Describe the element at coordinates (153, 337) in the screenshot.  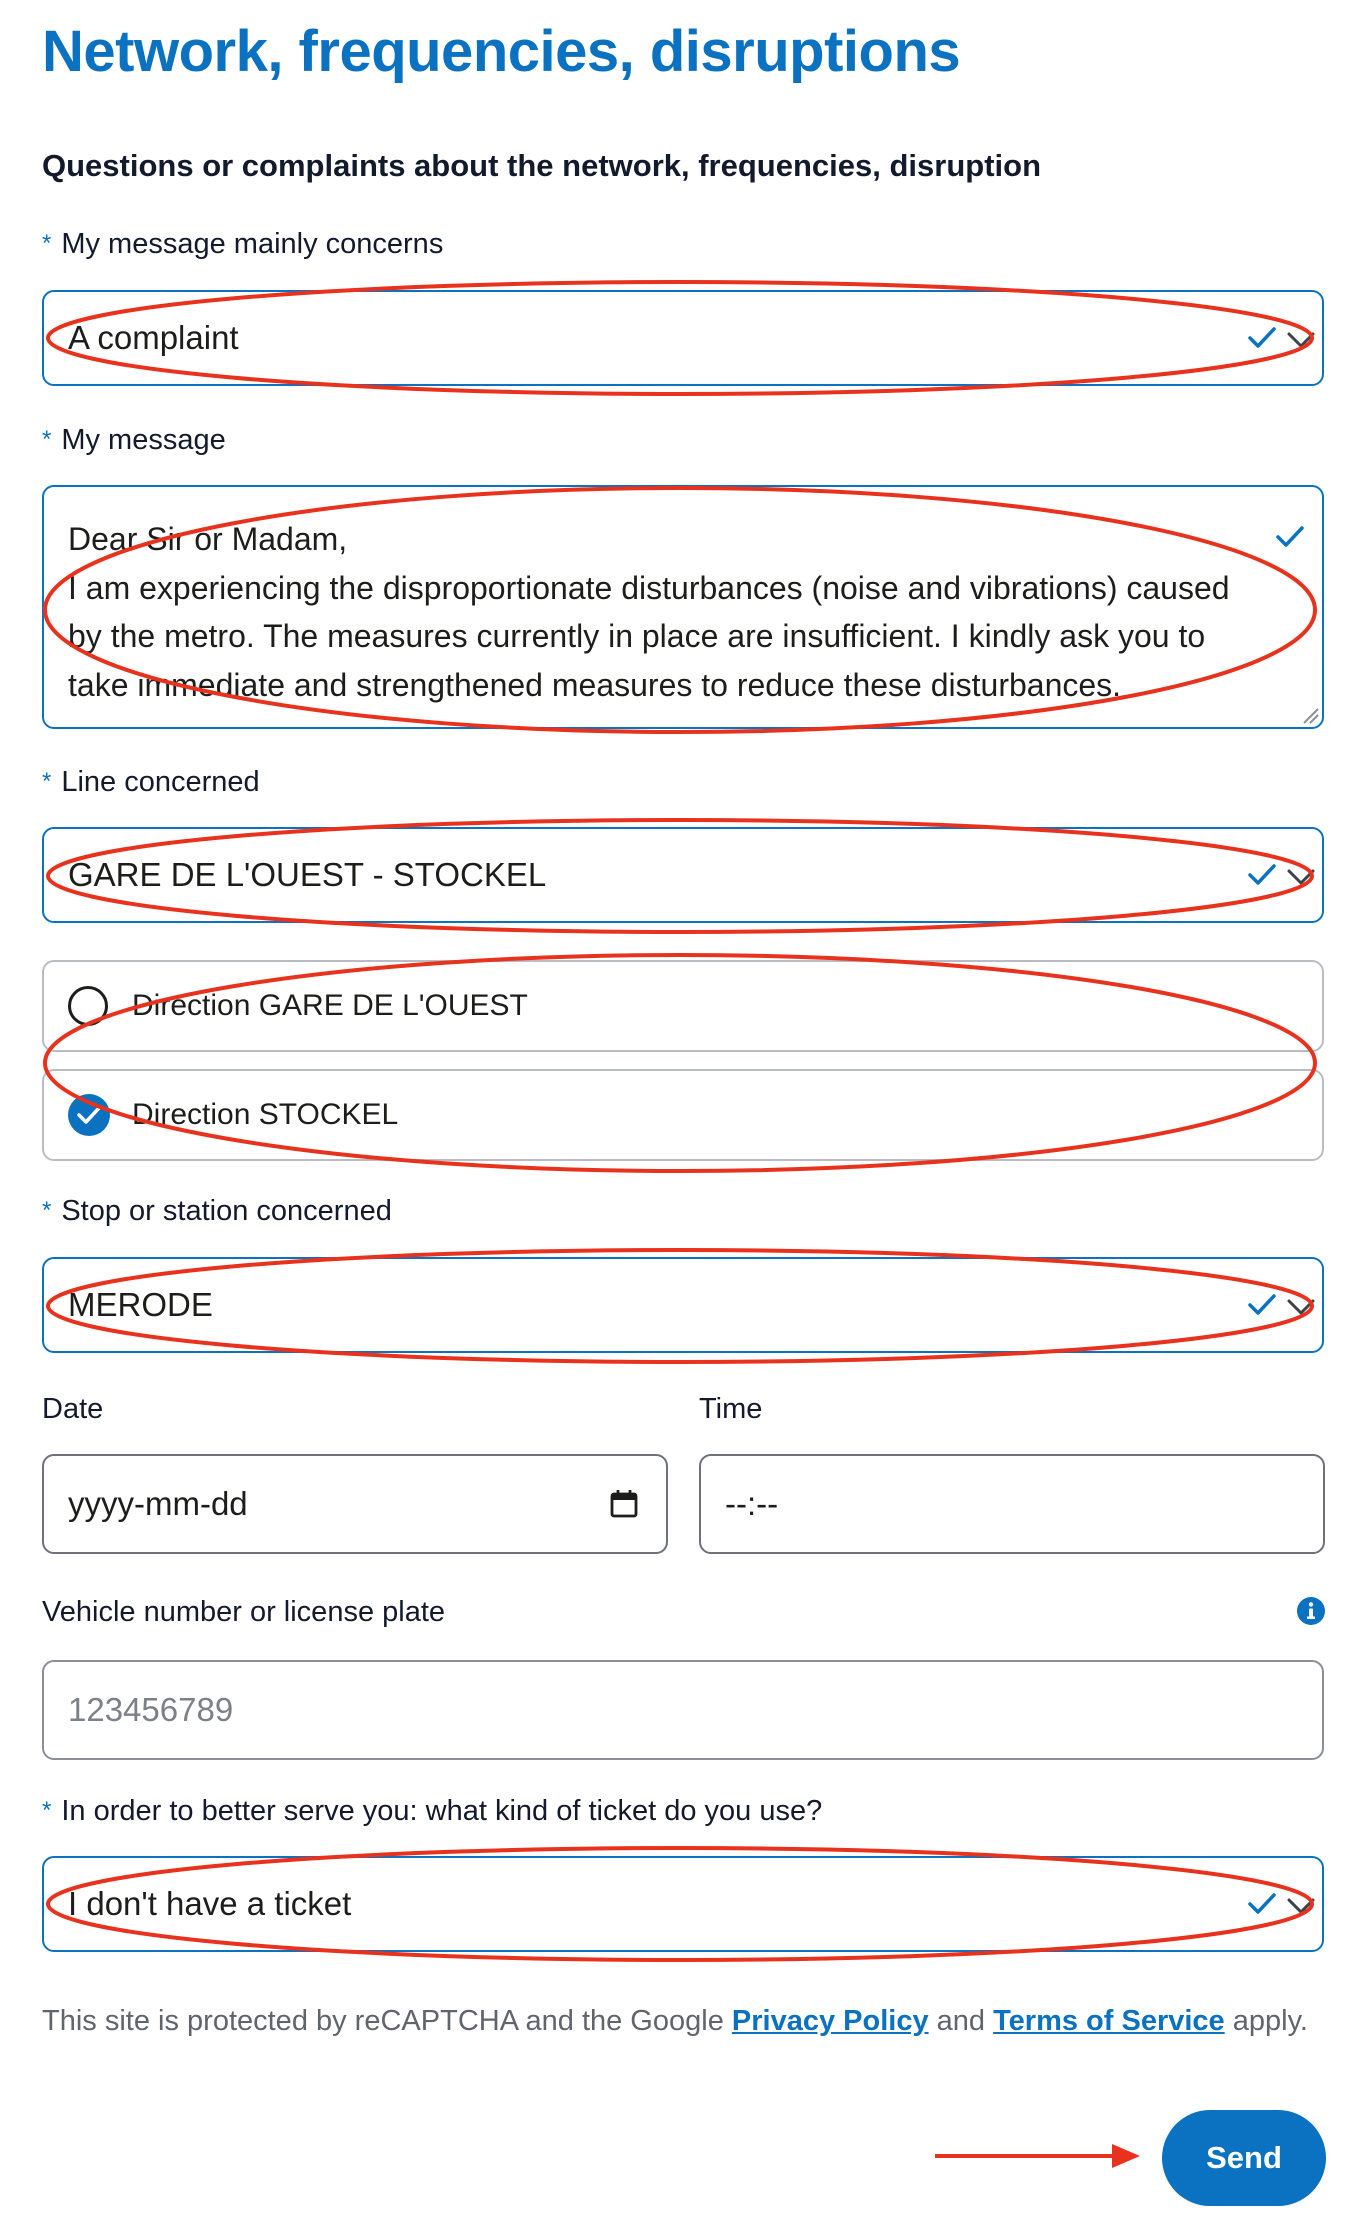
I see `concerns-select-value: A complaint` at that location.